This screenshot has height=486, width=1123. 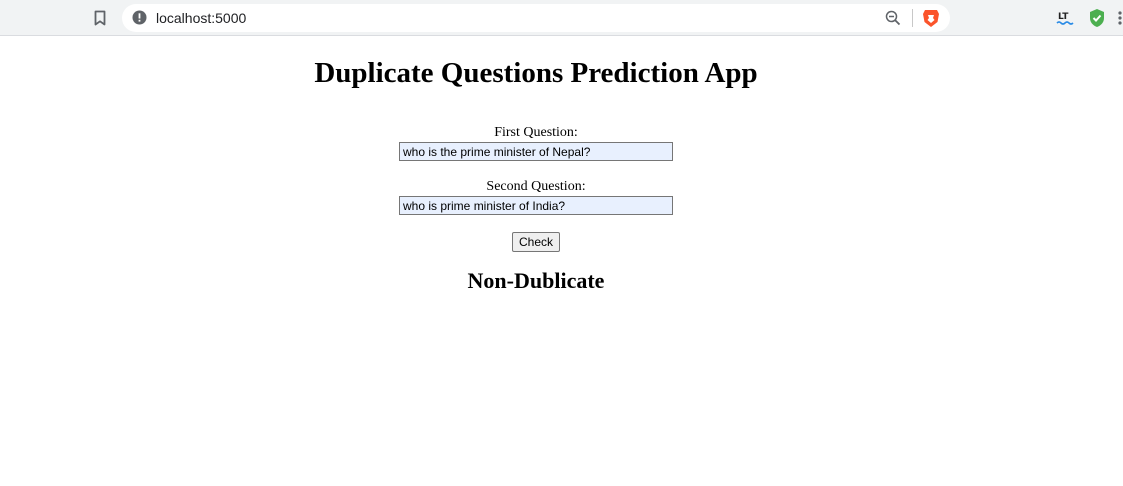 I want to click on zoom-icon, so click(x=893, y=18).